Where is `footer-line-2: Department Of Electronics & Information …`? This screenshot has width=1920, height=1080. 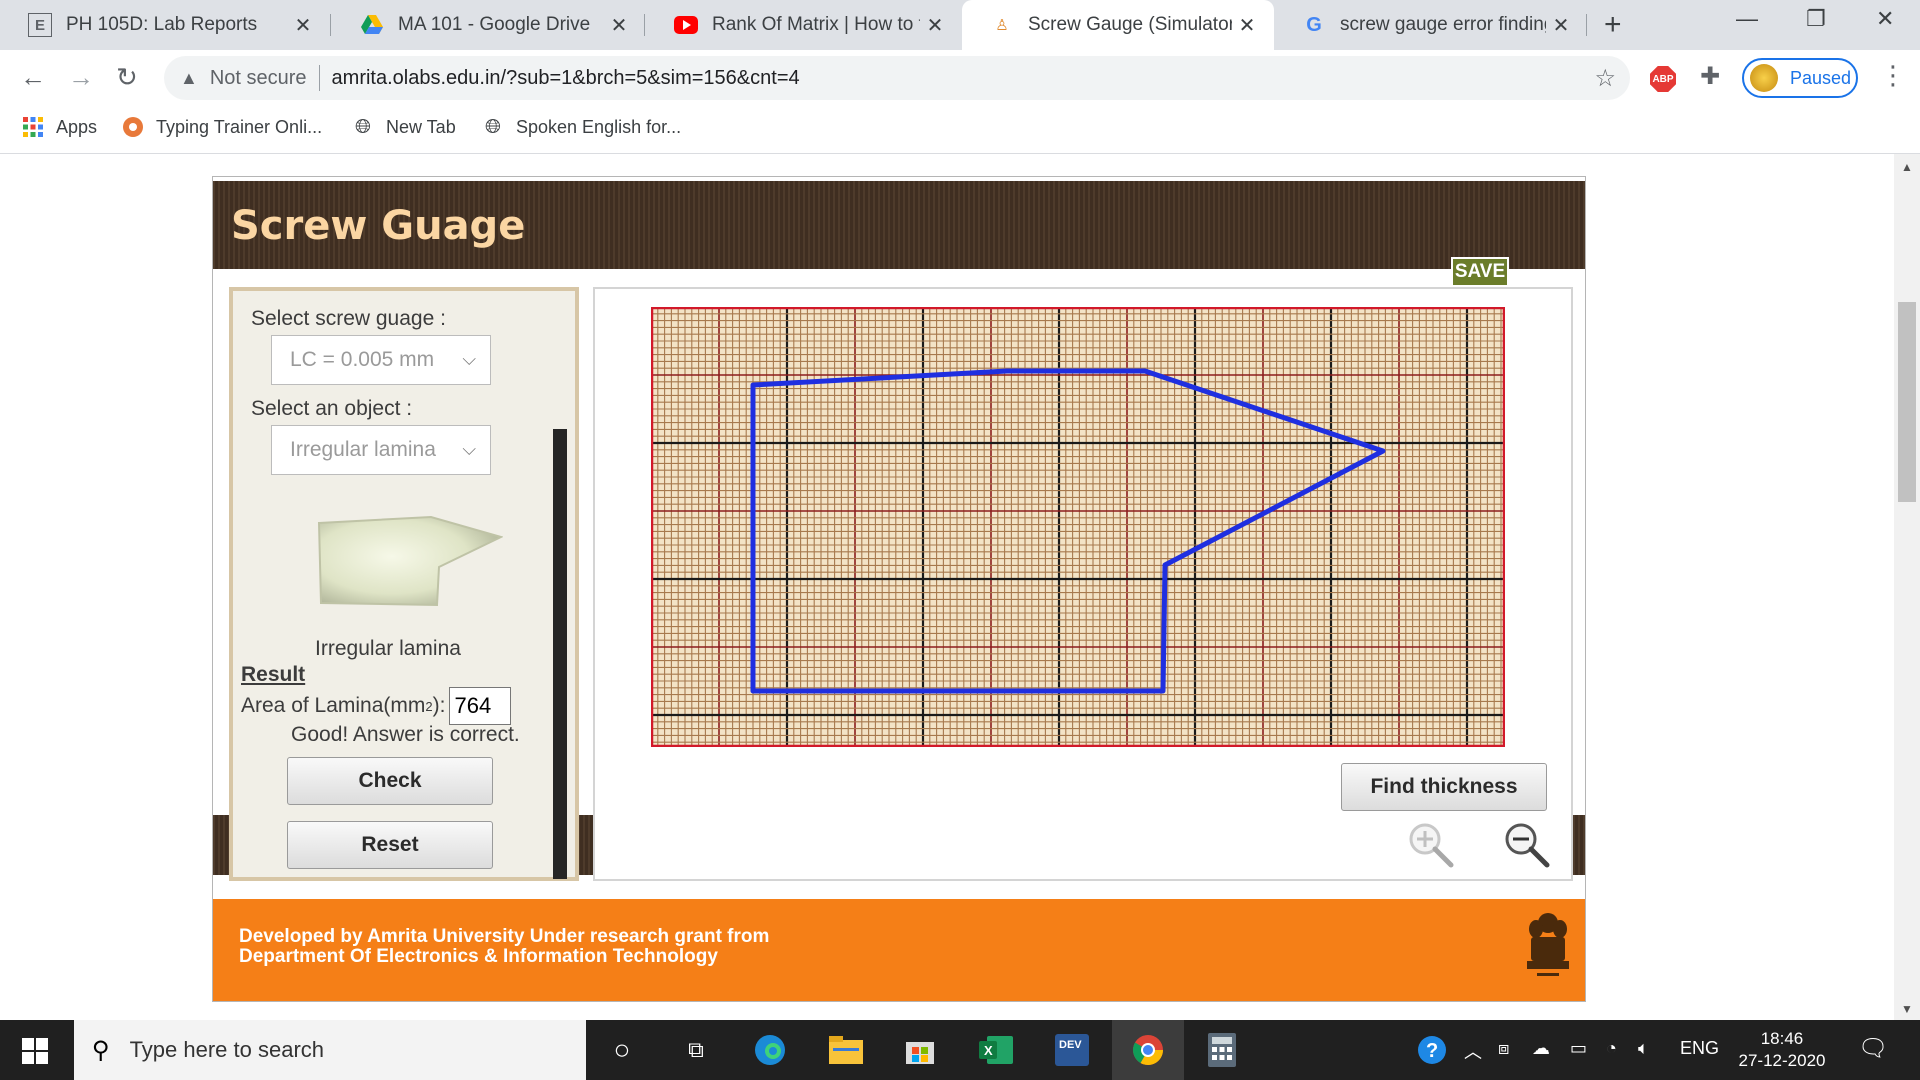 footer-line-2: Department Of Electronics & Information … is located at coordinates (478, 956).